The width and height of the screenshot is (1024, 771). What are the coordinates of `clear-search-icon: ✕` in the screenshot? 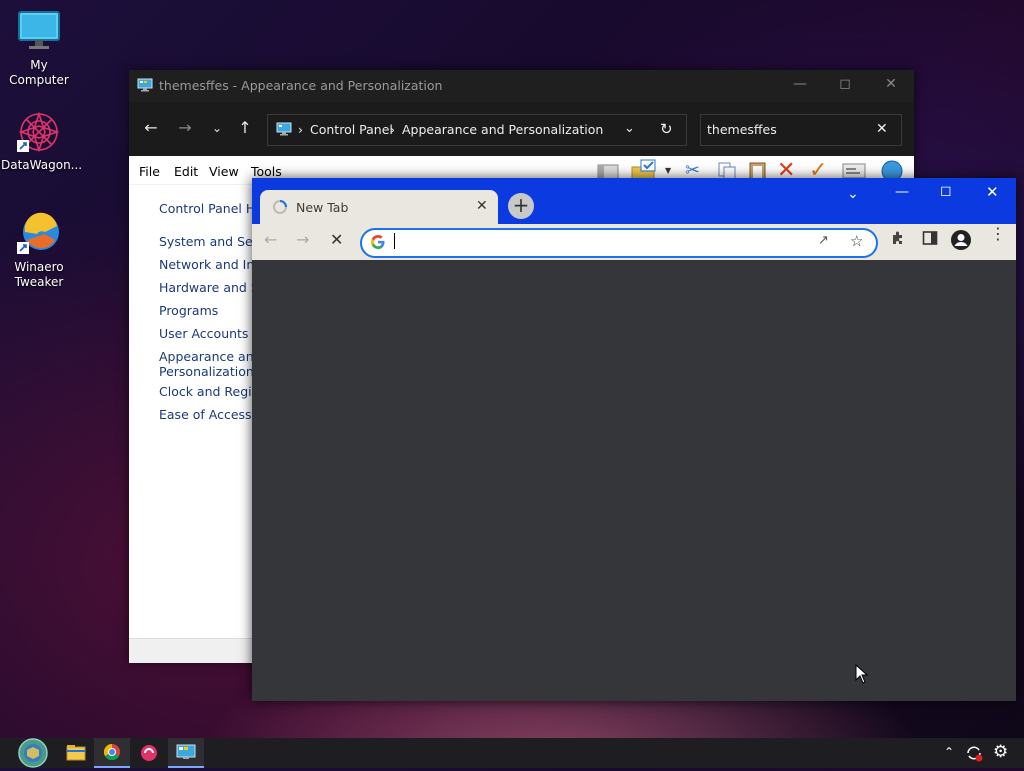 It's located at (882, 129).